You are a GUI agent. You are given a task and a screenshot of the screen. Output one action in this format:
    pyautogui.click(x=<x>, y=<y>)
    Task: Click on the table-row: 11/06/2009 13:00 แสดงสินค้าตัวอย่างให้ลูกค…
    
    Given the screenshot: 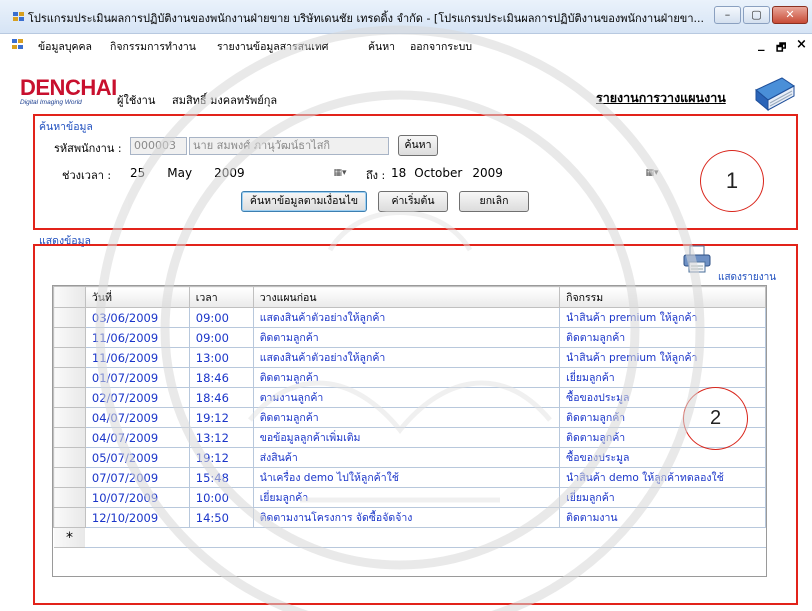 What is the action you would take?
    pyautogui.click(x=409, y=357)
    